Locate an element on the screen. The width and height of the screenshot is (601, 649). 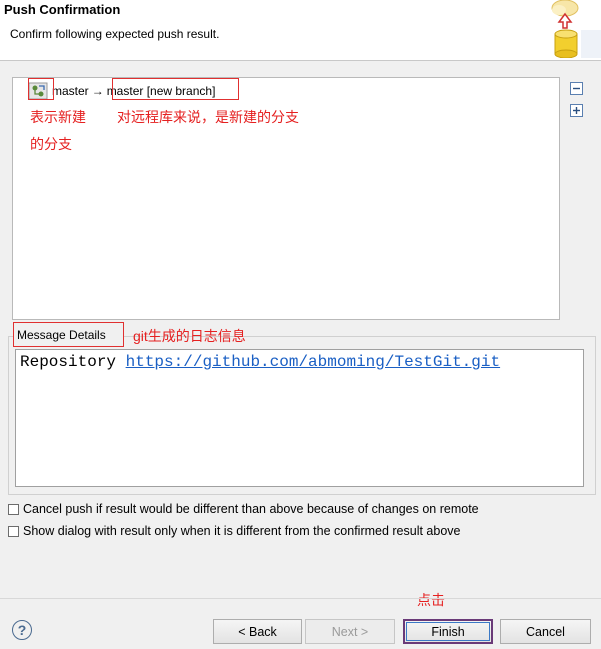
finish-button: Finish is located at coordinates (448, 631).